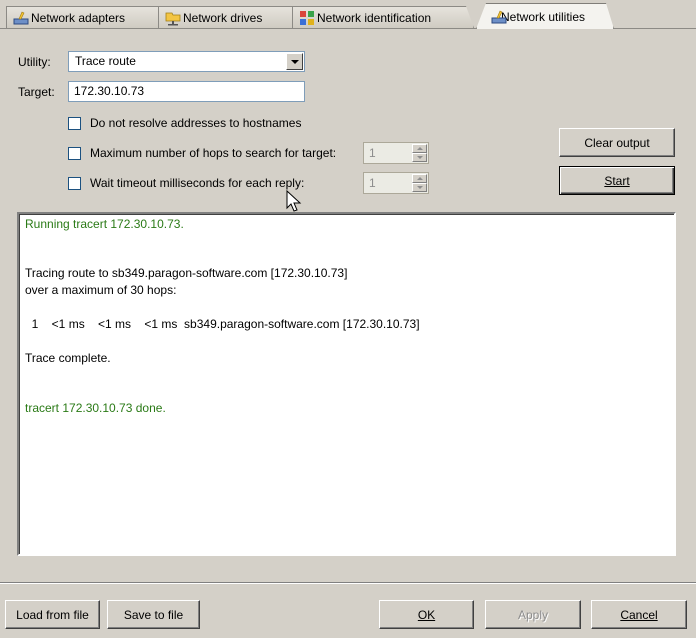 This screenshot has width=696, height=638. I want to click on target-label: Target:, so click(36, 92).